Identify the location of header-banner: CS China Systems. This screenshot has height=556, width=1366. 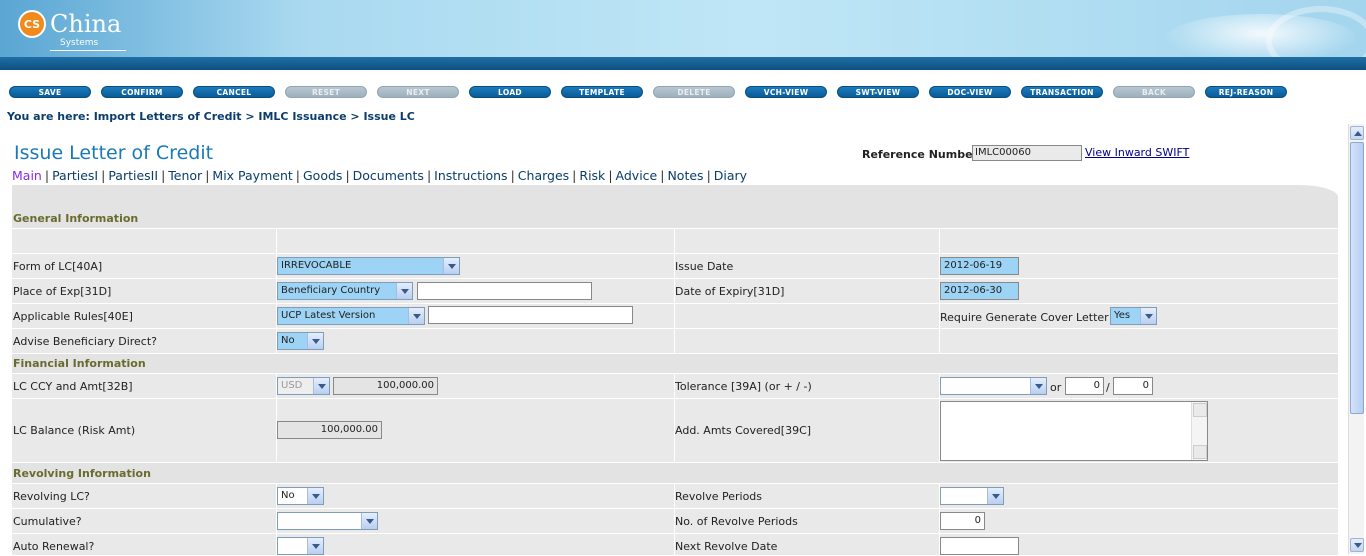
(683, 35).